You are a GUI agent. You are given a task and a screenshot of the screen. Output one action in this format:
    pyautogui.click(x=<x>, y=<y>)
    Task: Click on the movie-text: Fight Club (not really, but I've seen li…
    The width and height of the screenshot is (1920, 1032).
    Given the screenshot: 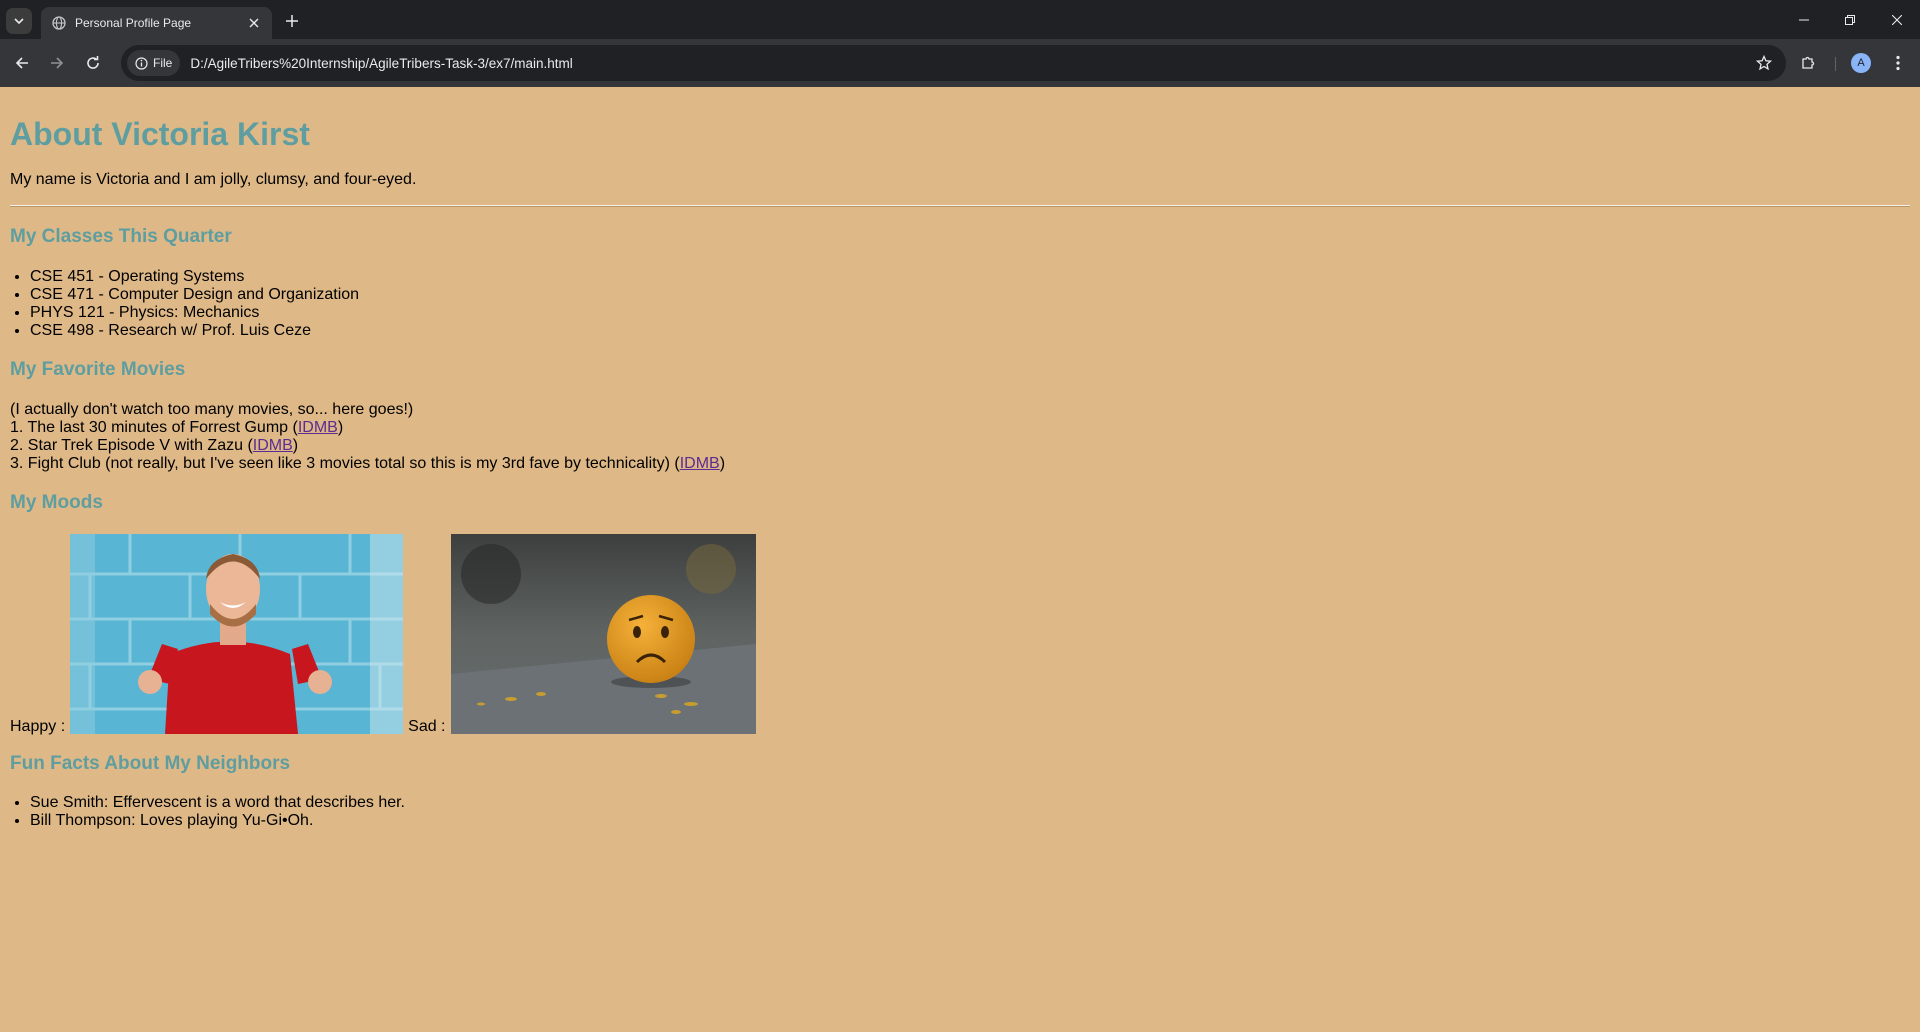 What is the action you would take?
    pyautogui.click(x=353, y=463)
    